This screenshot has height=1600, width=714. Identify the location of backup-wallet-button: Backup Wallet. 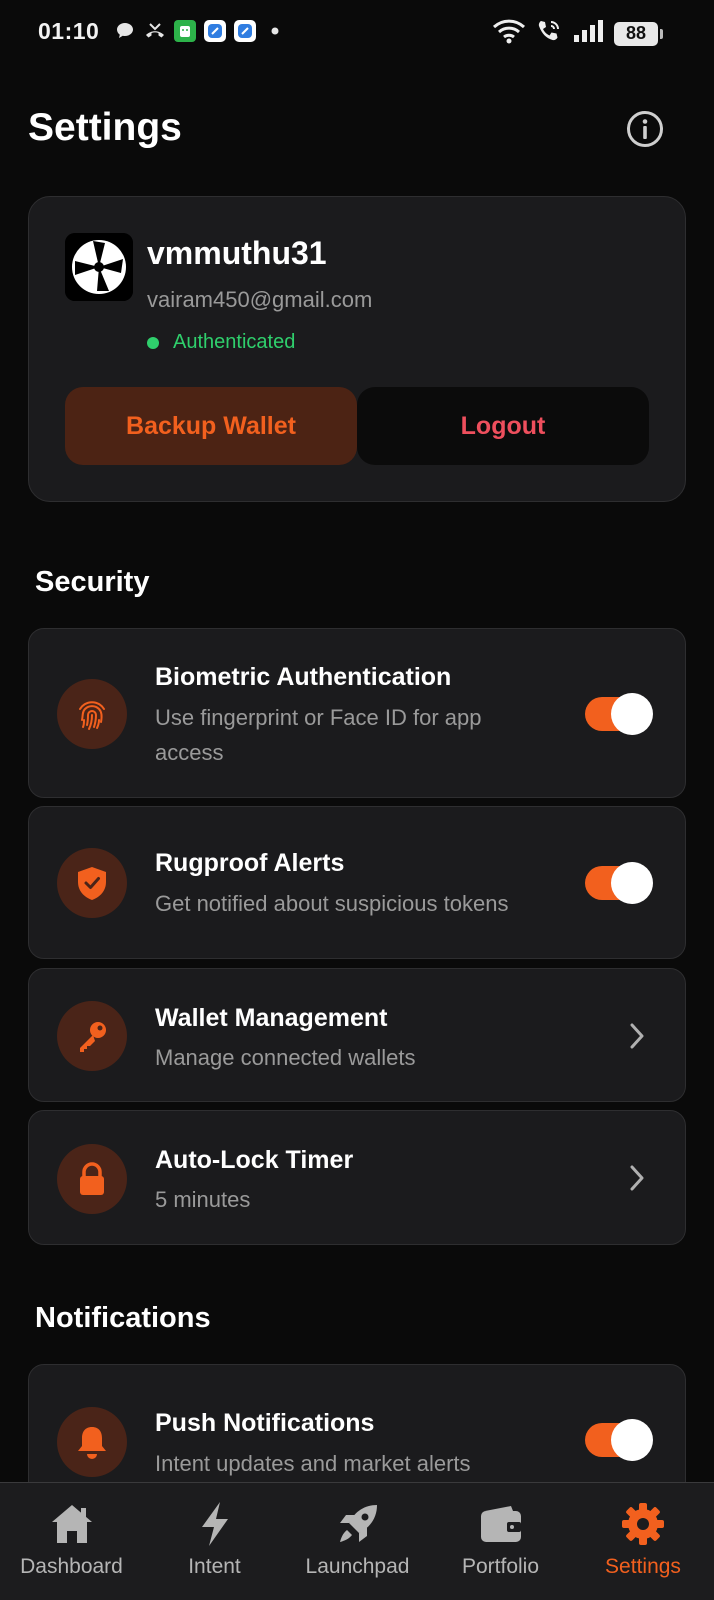
(211, 426).